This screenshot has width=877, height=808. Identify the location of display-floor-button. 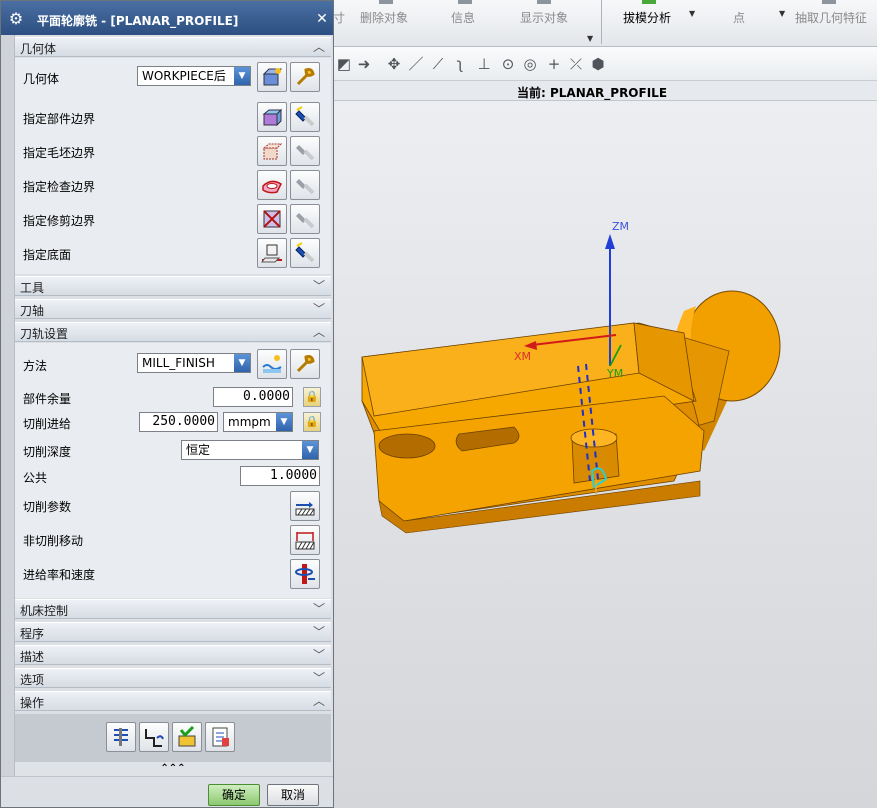
(305, 253).